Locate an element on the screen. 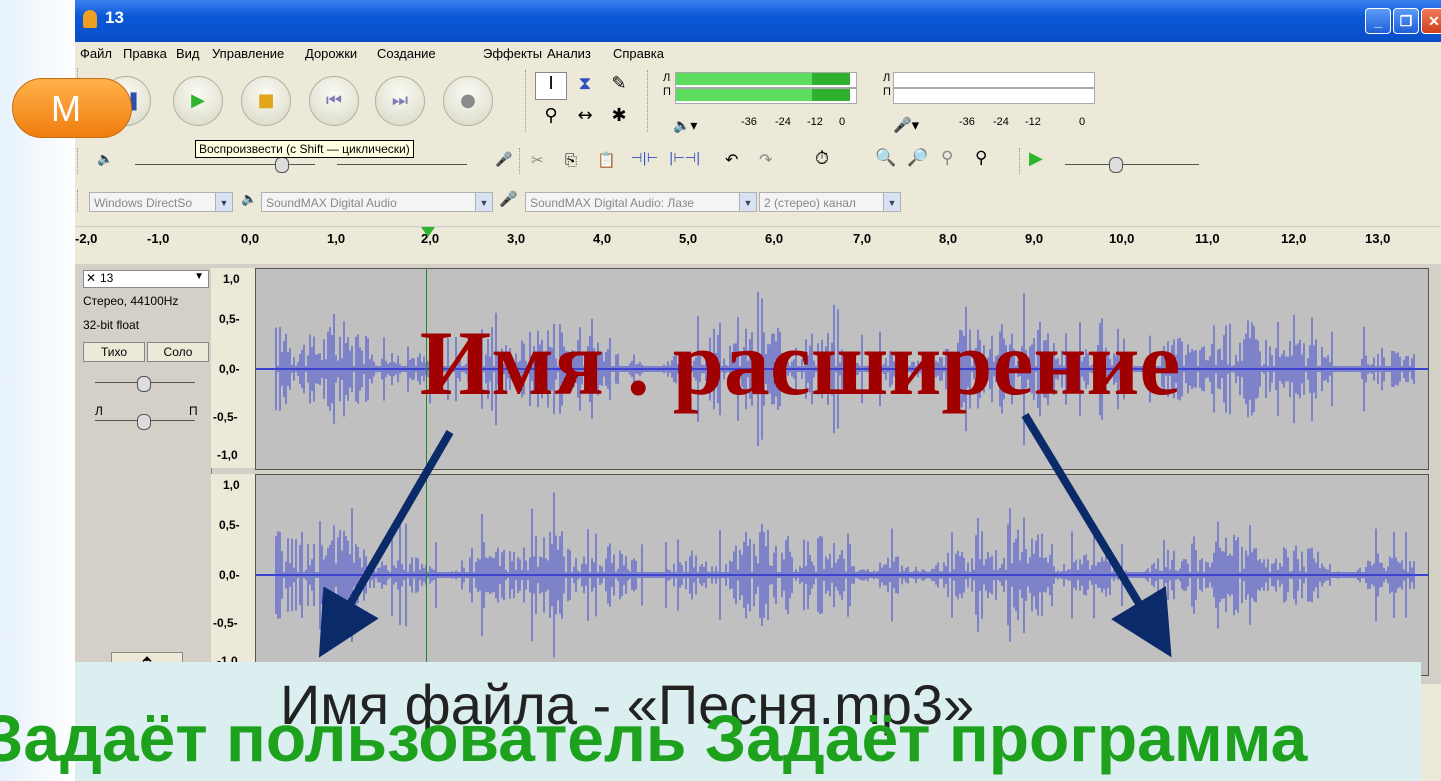 This screenshot has height=781, width=1441. arrow-to-name is located at coordinates (386, 543).